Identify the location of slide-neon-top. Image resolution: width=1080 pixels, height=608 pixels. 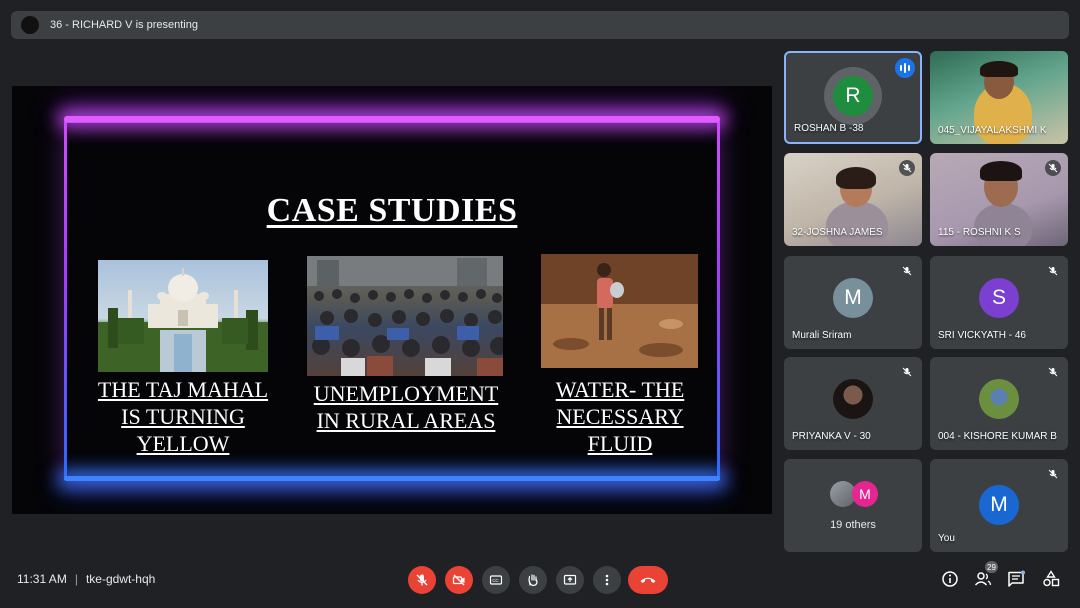
(392, 119).